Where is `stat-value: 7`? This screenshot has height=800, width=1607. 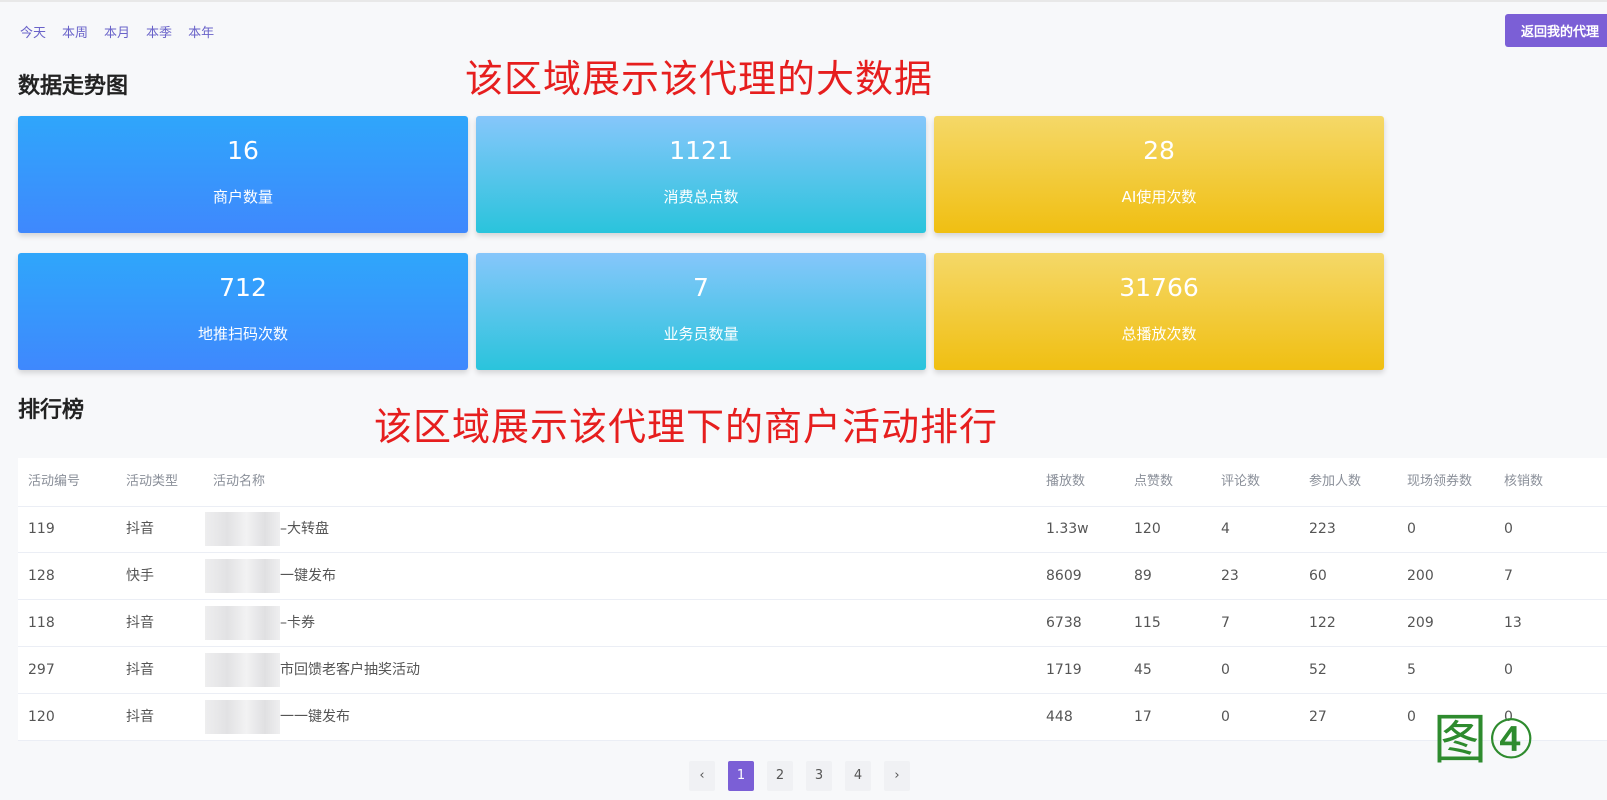
stat-value: 7 is located at coordinates (701, 287).